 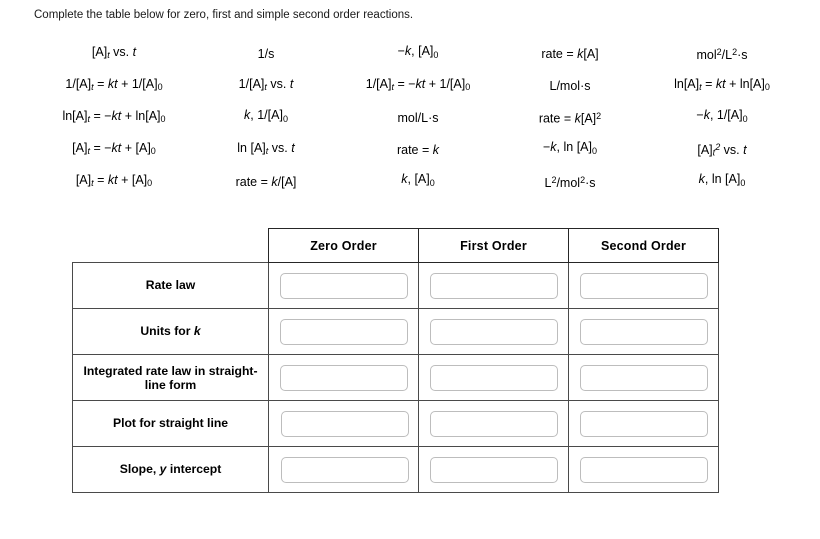 I want to click on cell-rate-law-zero-order, so click(x=343, y=285).